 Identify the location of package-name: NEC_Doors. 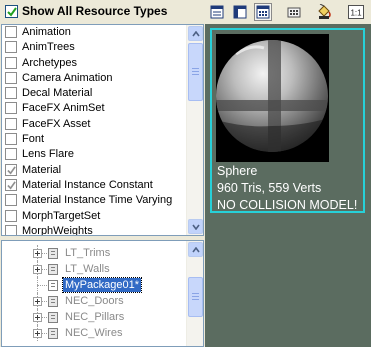
(94, 301).